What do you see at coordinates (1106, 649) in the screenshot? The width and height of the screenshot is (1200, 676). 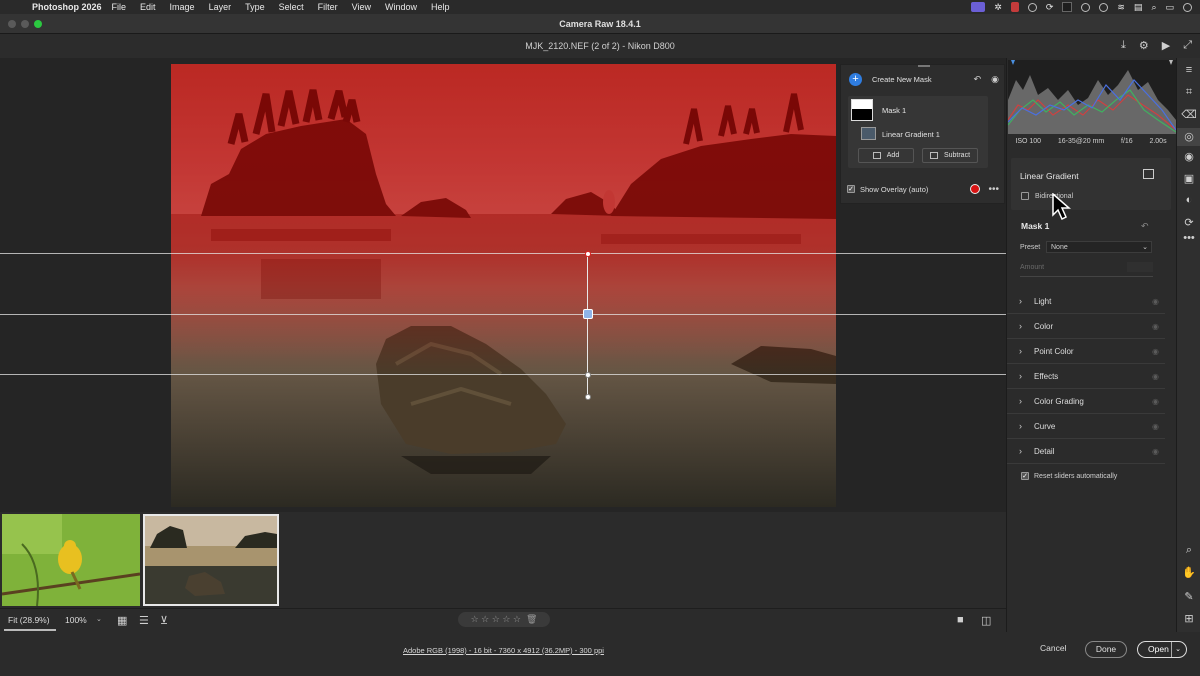 I see `done-button: Done` at bounding box center [1106, 649].